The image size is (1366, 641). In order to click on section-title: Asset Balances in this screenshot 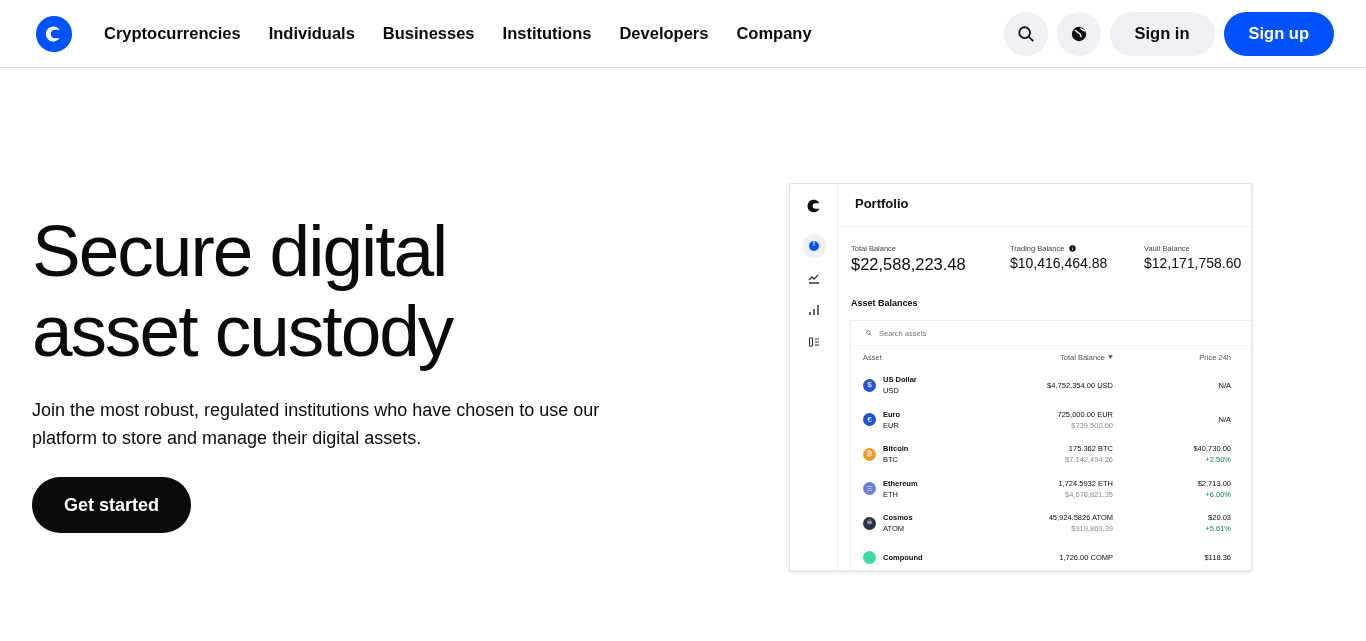, I will do `click(885, 303)`.